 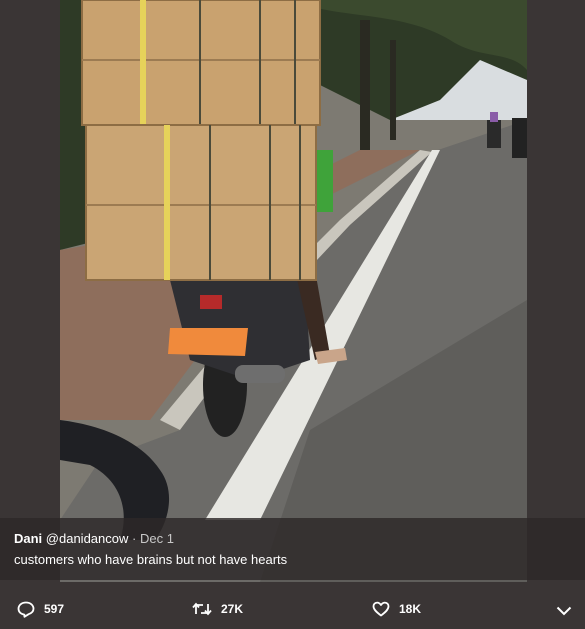 I want to click on tweet-author-line: Dani @danidancow · Dec 1, so click(x=94, y=538).